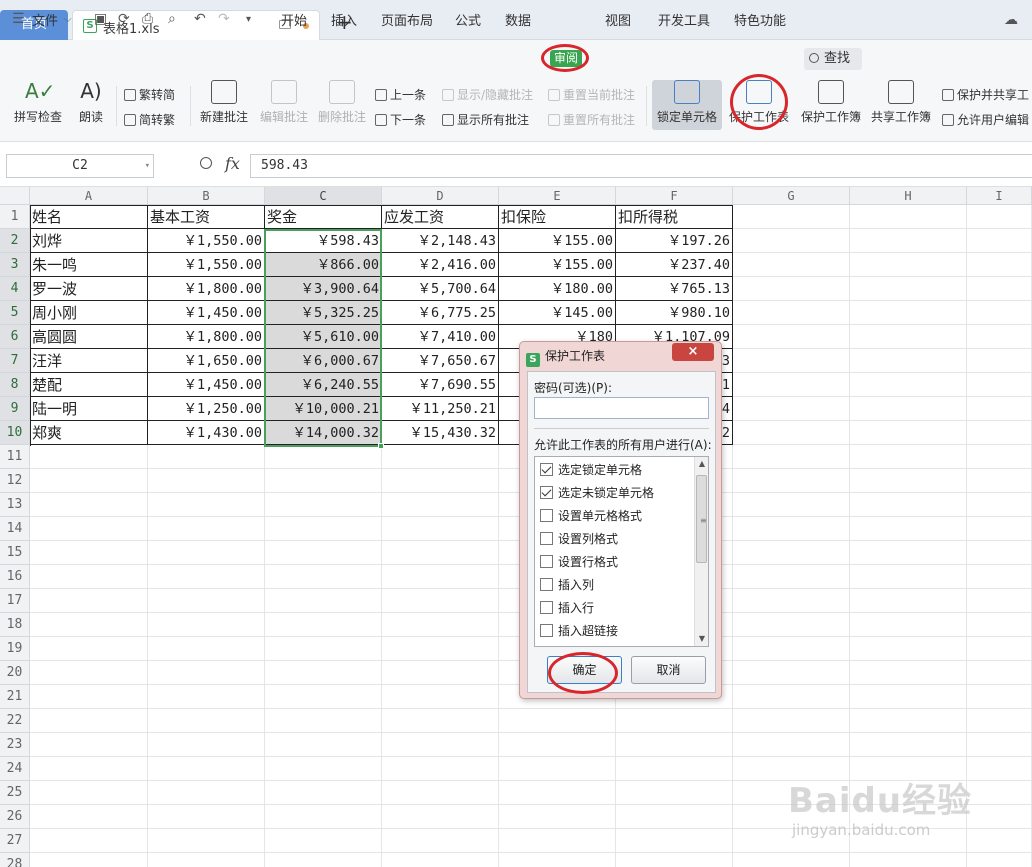 Image resolution: width=1032 pixels, height=867 pixels. Describe the element at coordinates (591, 516) in the screenshot. I see `permission-option: 设置单元格格式` at that location.